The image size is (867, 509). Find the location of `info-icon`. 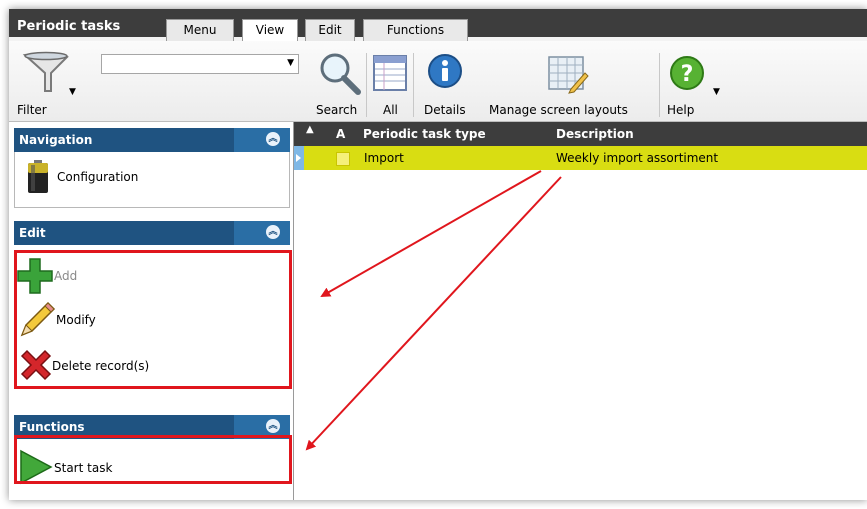

info-icon is located at coordinates (445, 71).